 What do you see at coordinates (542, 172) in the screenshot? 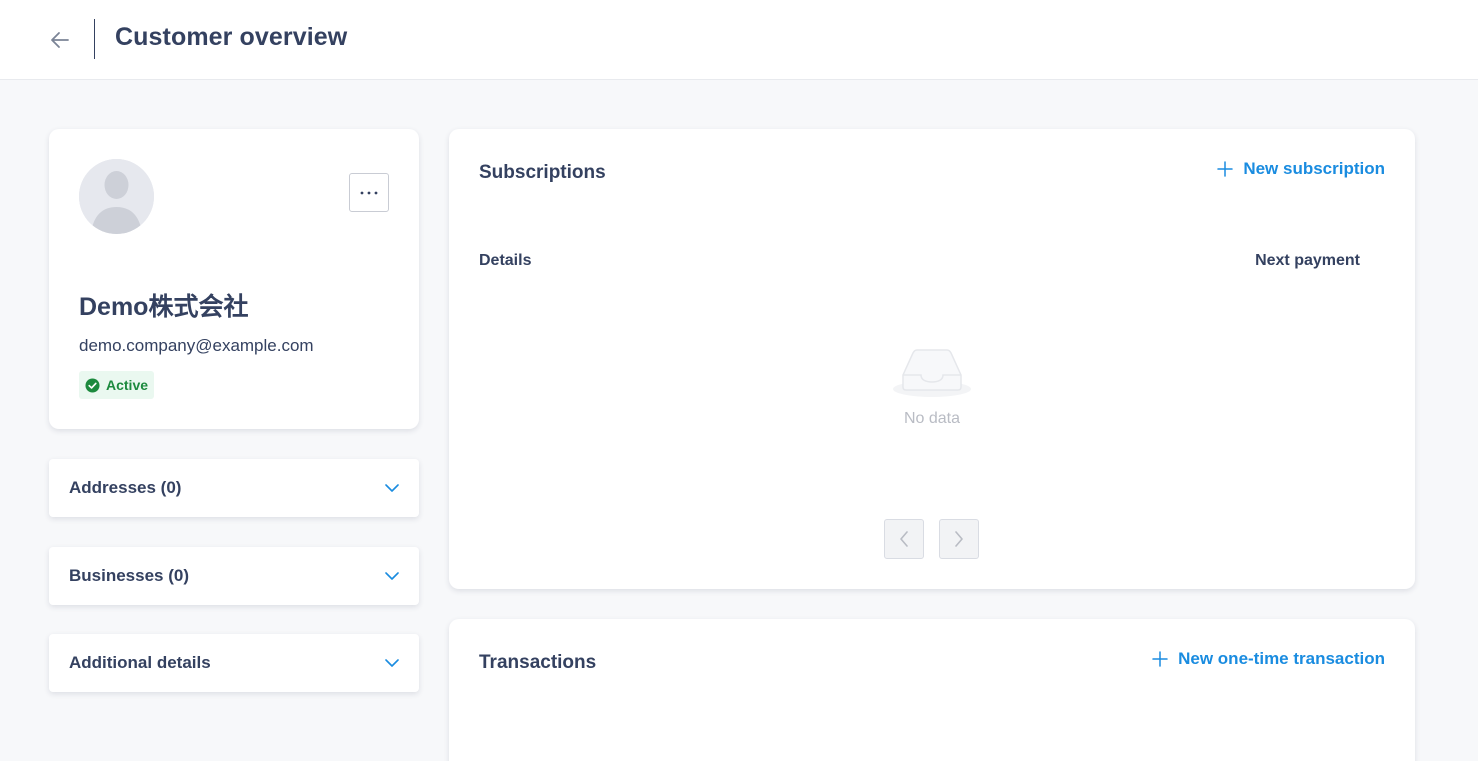
I see `subscriptions-title: Subscriptions` at bounding box center [542, 172].